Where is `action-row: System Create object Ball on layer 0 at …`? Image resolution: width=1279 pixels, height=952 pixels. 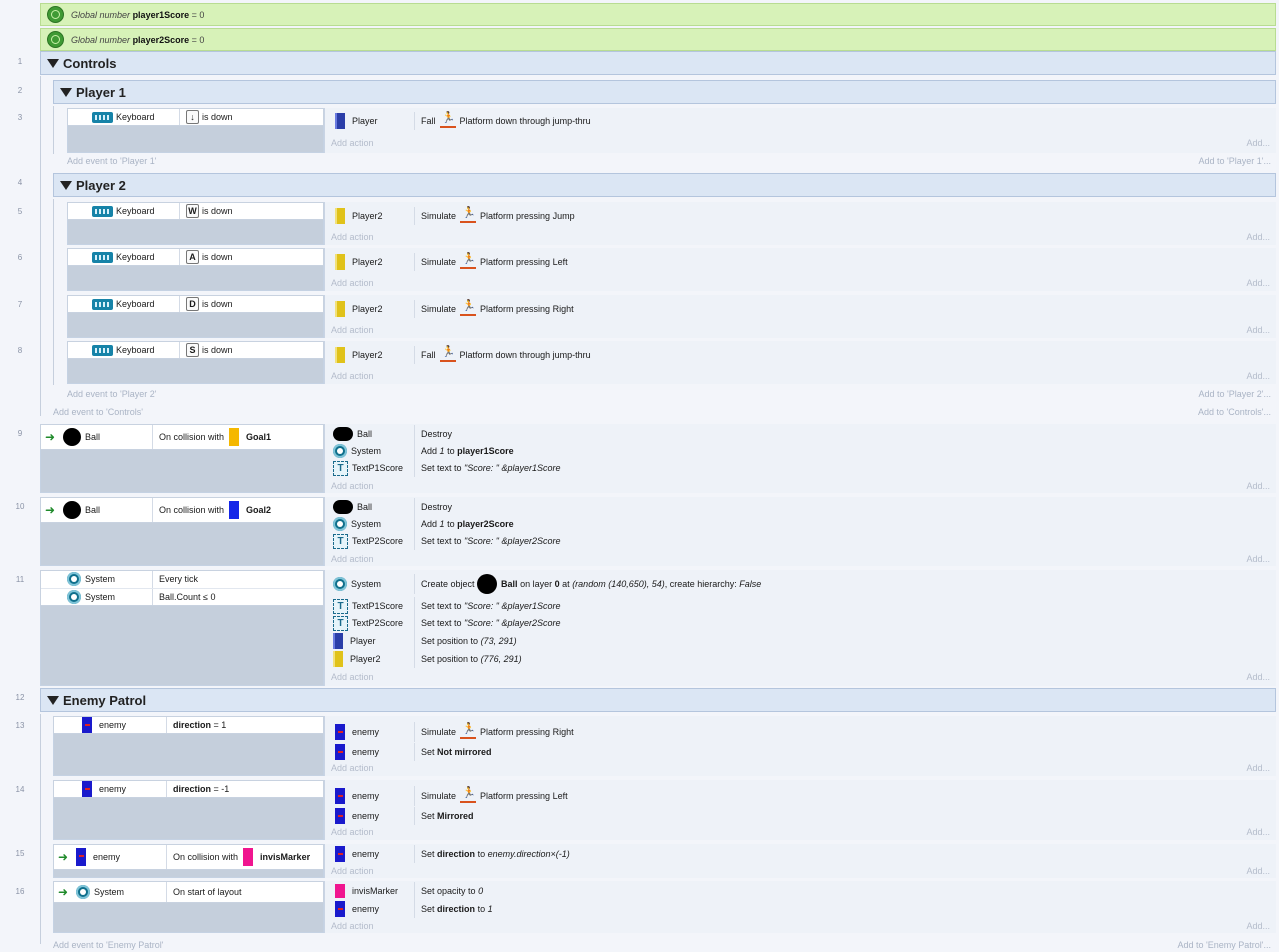 action-row: System Create object Ball on layer 0 at … is located at coordinates (545, 584).